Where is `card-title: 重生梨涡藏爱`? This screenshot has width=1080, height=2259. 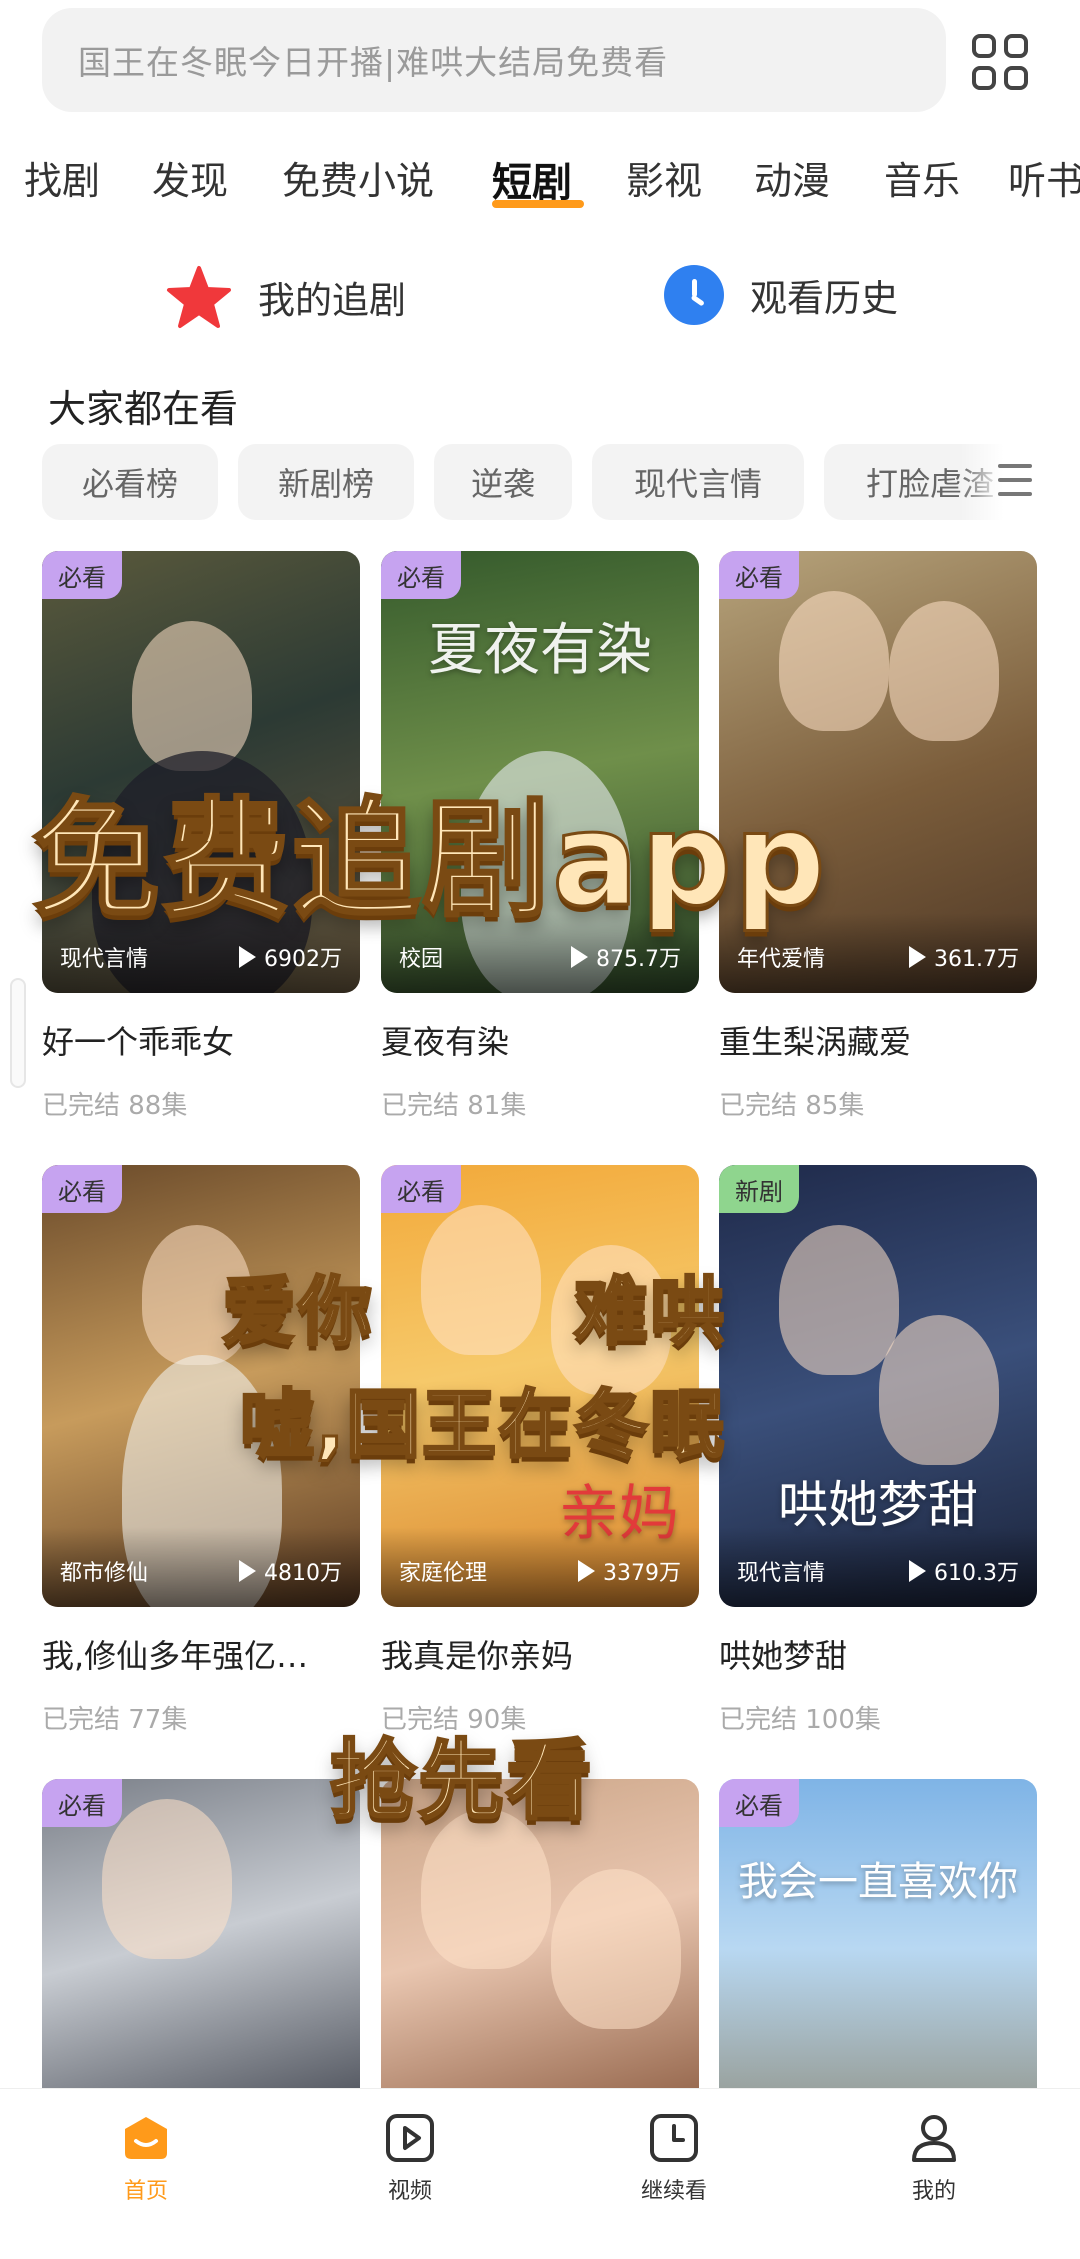
card-title: 重生梨涡藏爱 is located at coordinates (815, 1042).